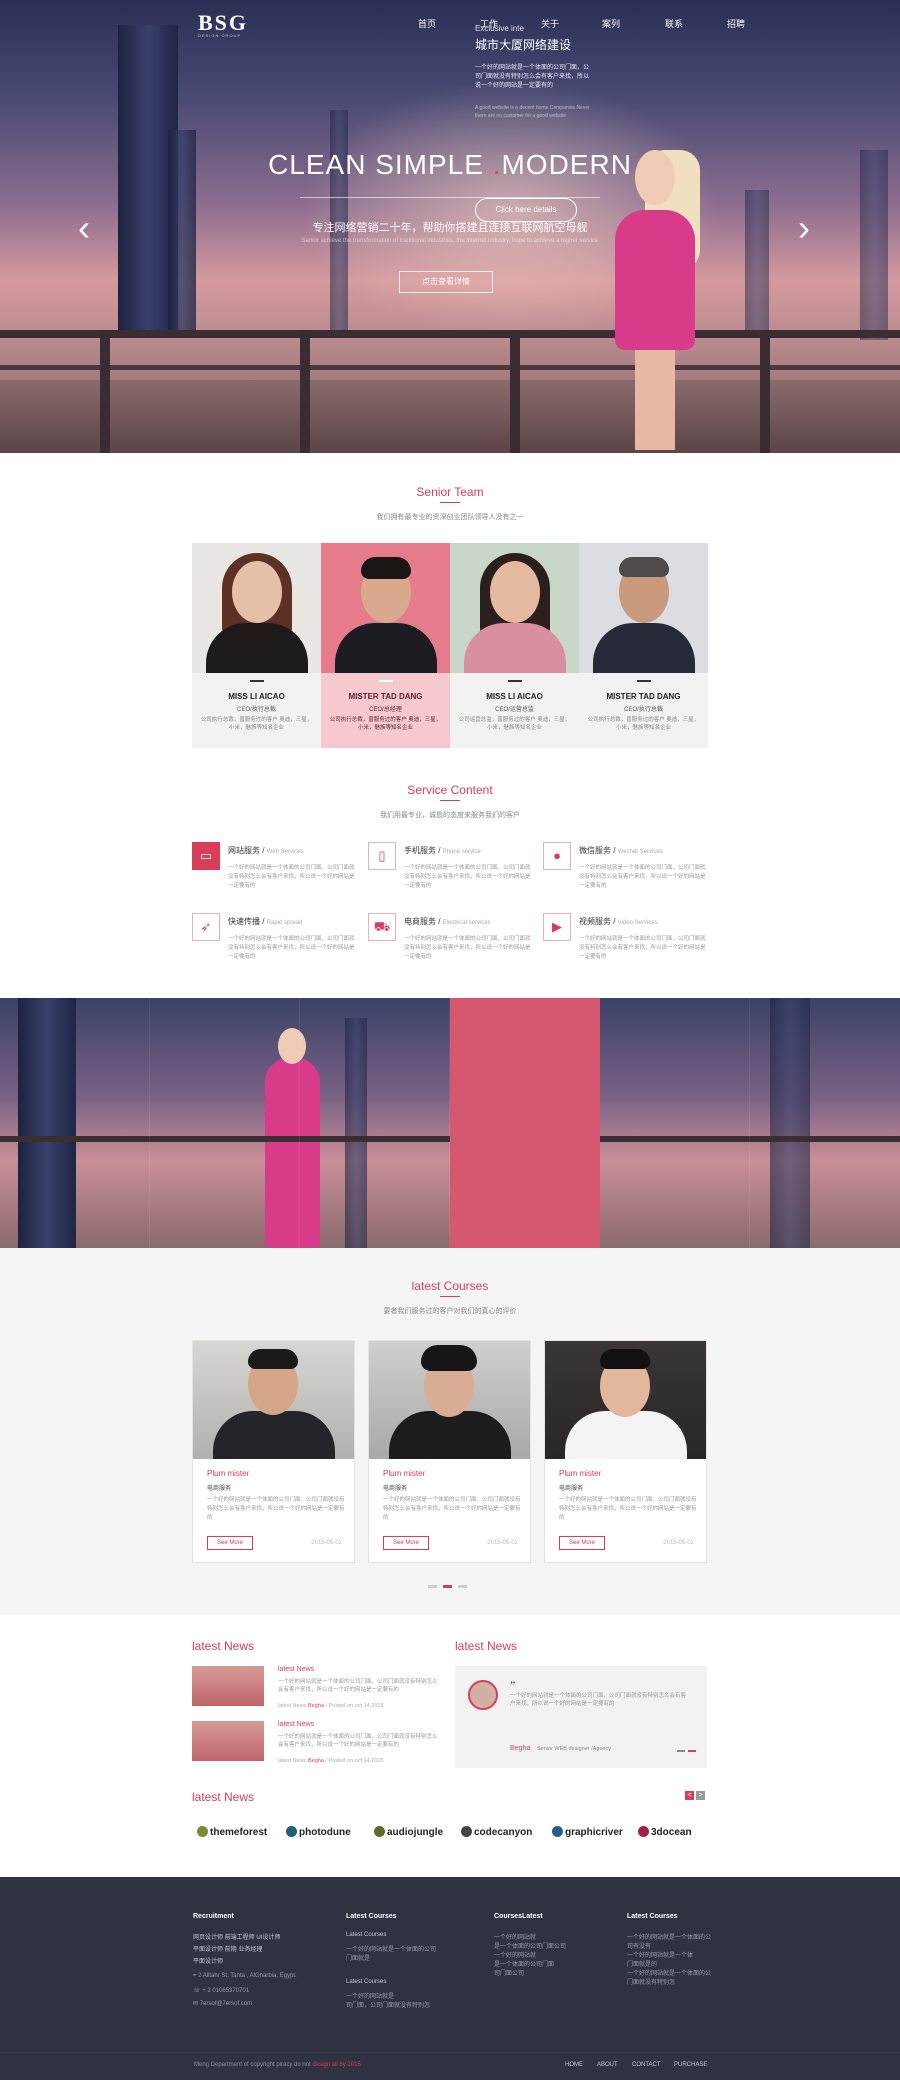 The height and width of the screenshot is (2080, 900). Describe the element at coordinates (674, 23) in the screenshot. I see `nav-item-contact: 联系` at that location.